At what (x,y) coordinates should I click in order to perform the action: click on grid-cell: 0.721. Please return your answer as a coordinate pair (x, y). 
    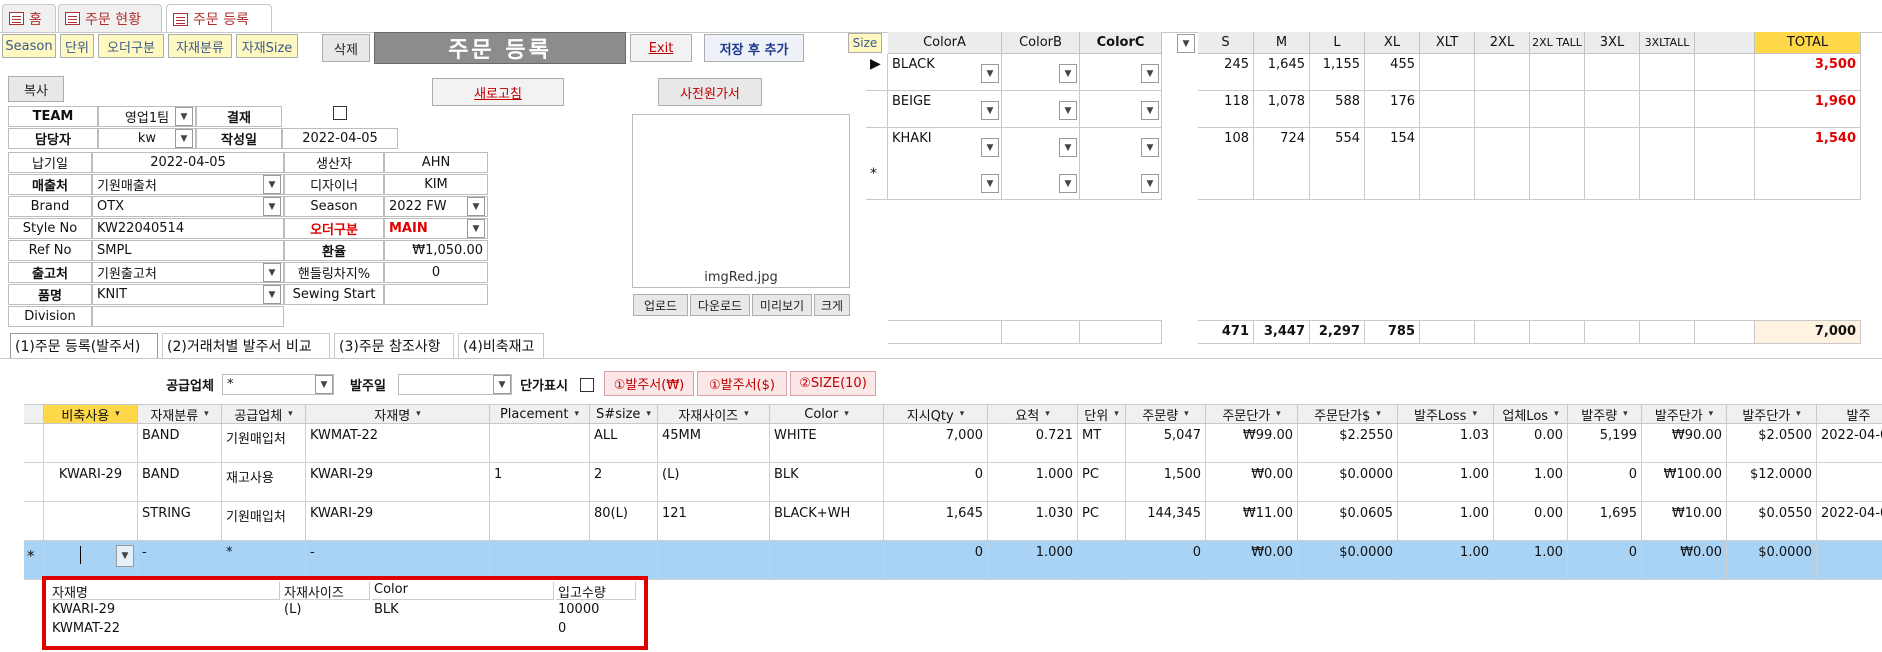
    Looking at the image, I should click on (1033, 443).